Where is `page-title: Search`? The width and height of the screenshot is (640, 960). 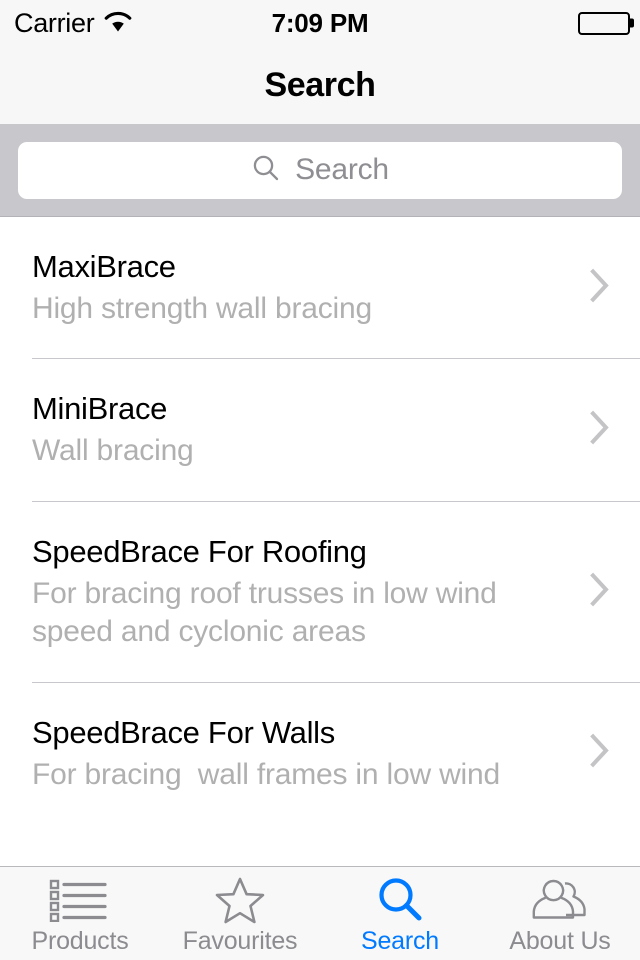 page-title: Search is located at coordinates (320, 84).